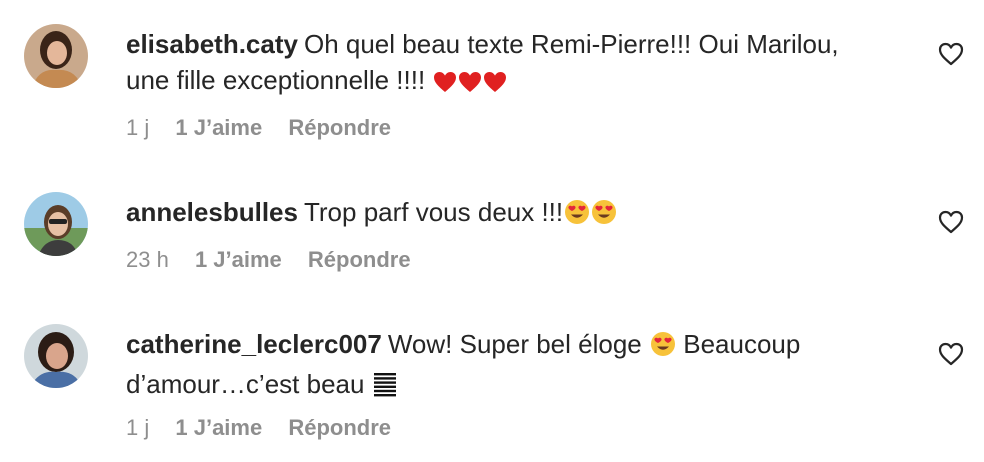 The image size is (984, 462). What do you see at coordinates (212, 44) in the screenshot?
I see `comment-username: elisabeth.caty` at bounding box center [212, 44].